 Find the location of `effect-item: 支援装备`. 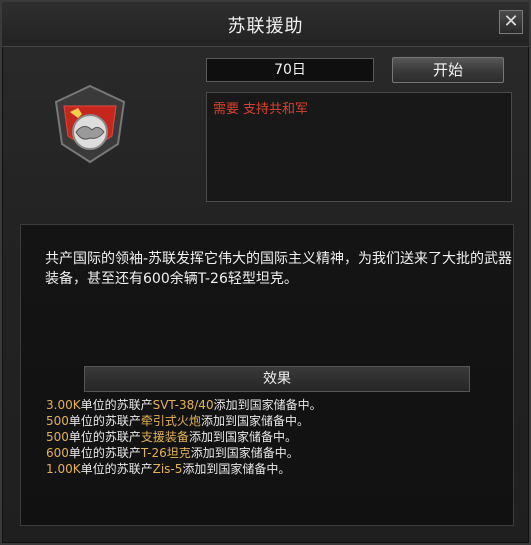

effect-item: 支援装备 is located at coordinates (164, 437).